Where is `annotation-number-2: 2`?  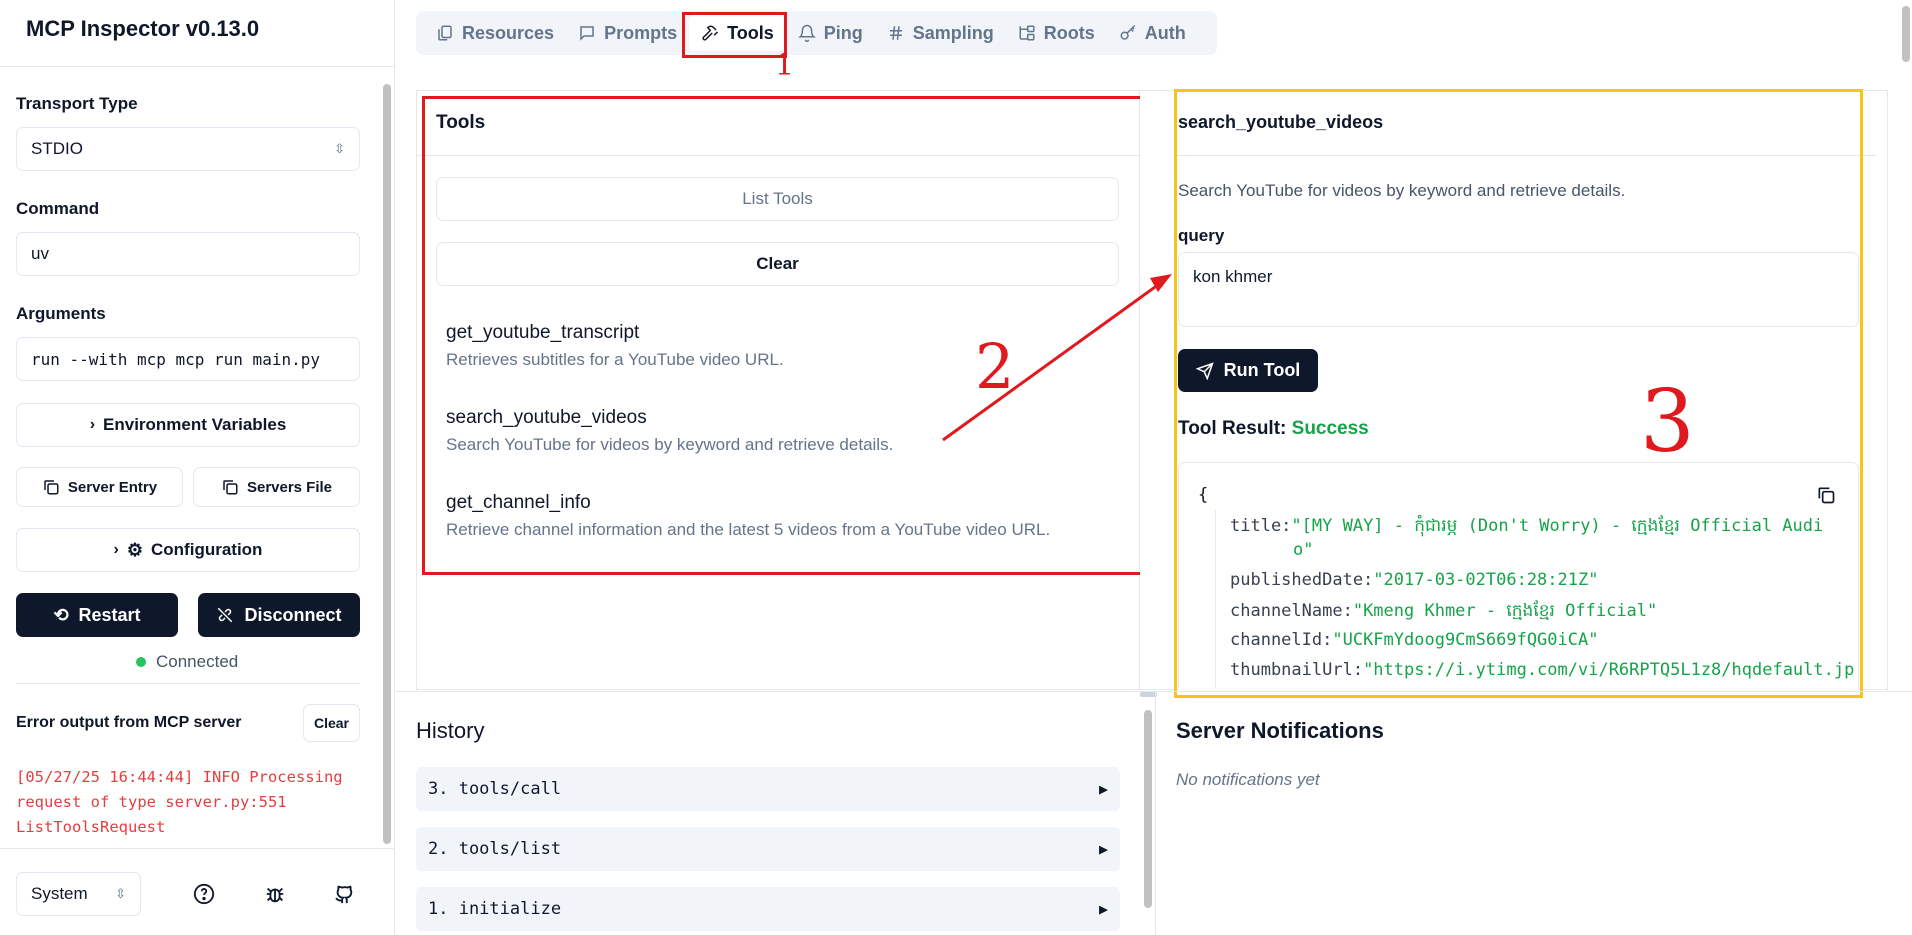 annotation-number-2: 2 is located at coordinates (995, 366).